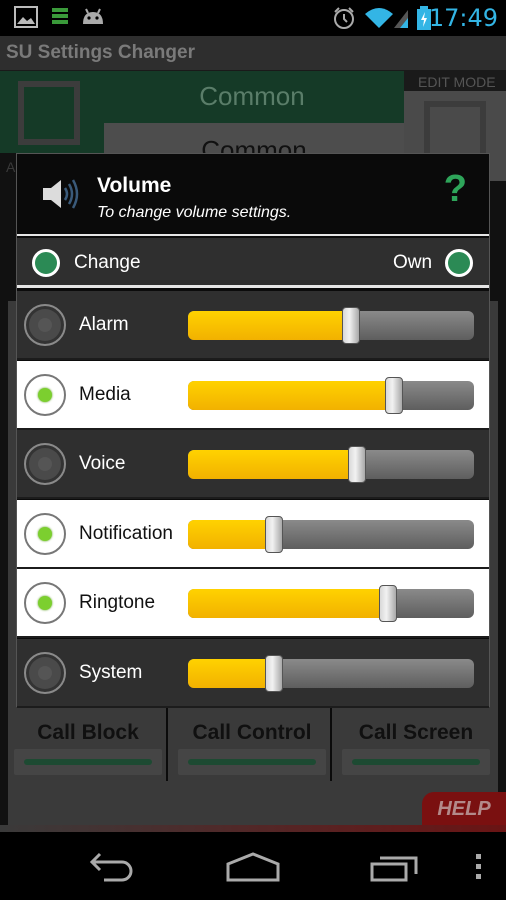 This screenshot has height=900, width=506. I want to click on volume-label: Voice, so click(102, 463).